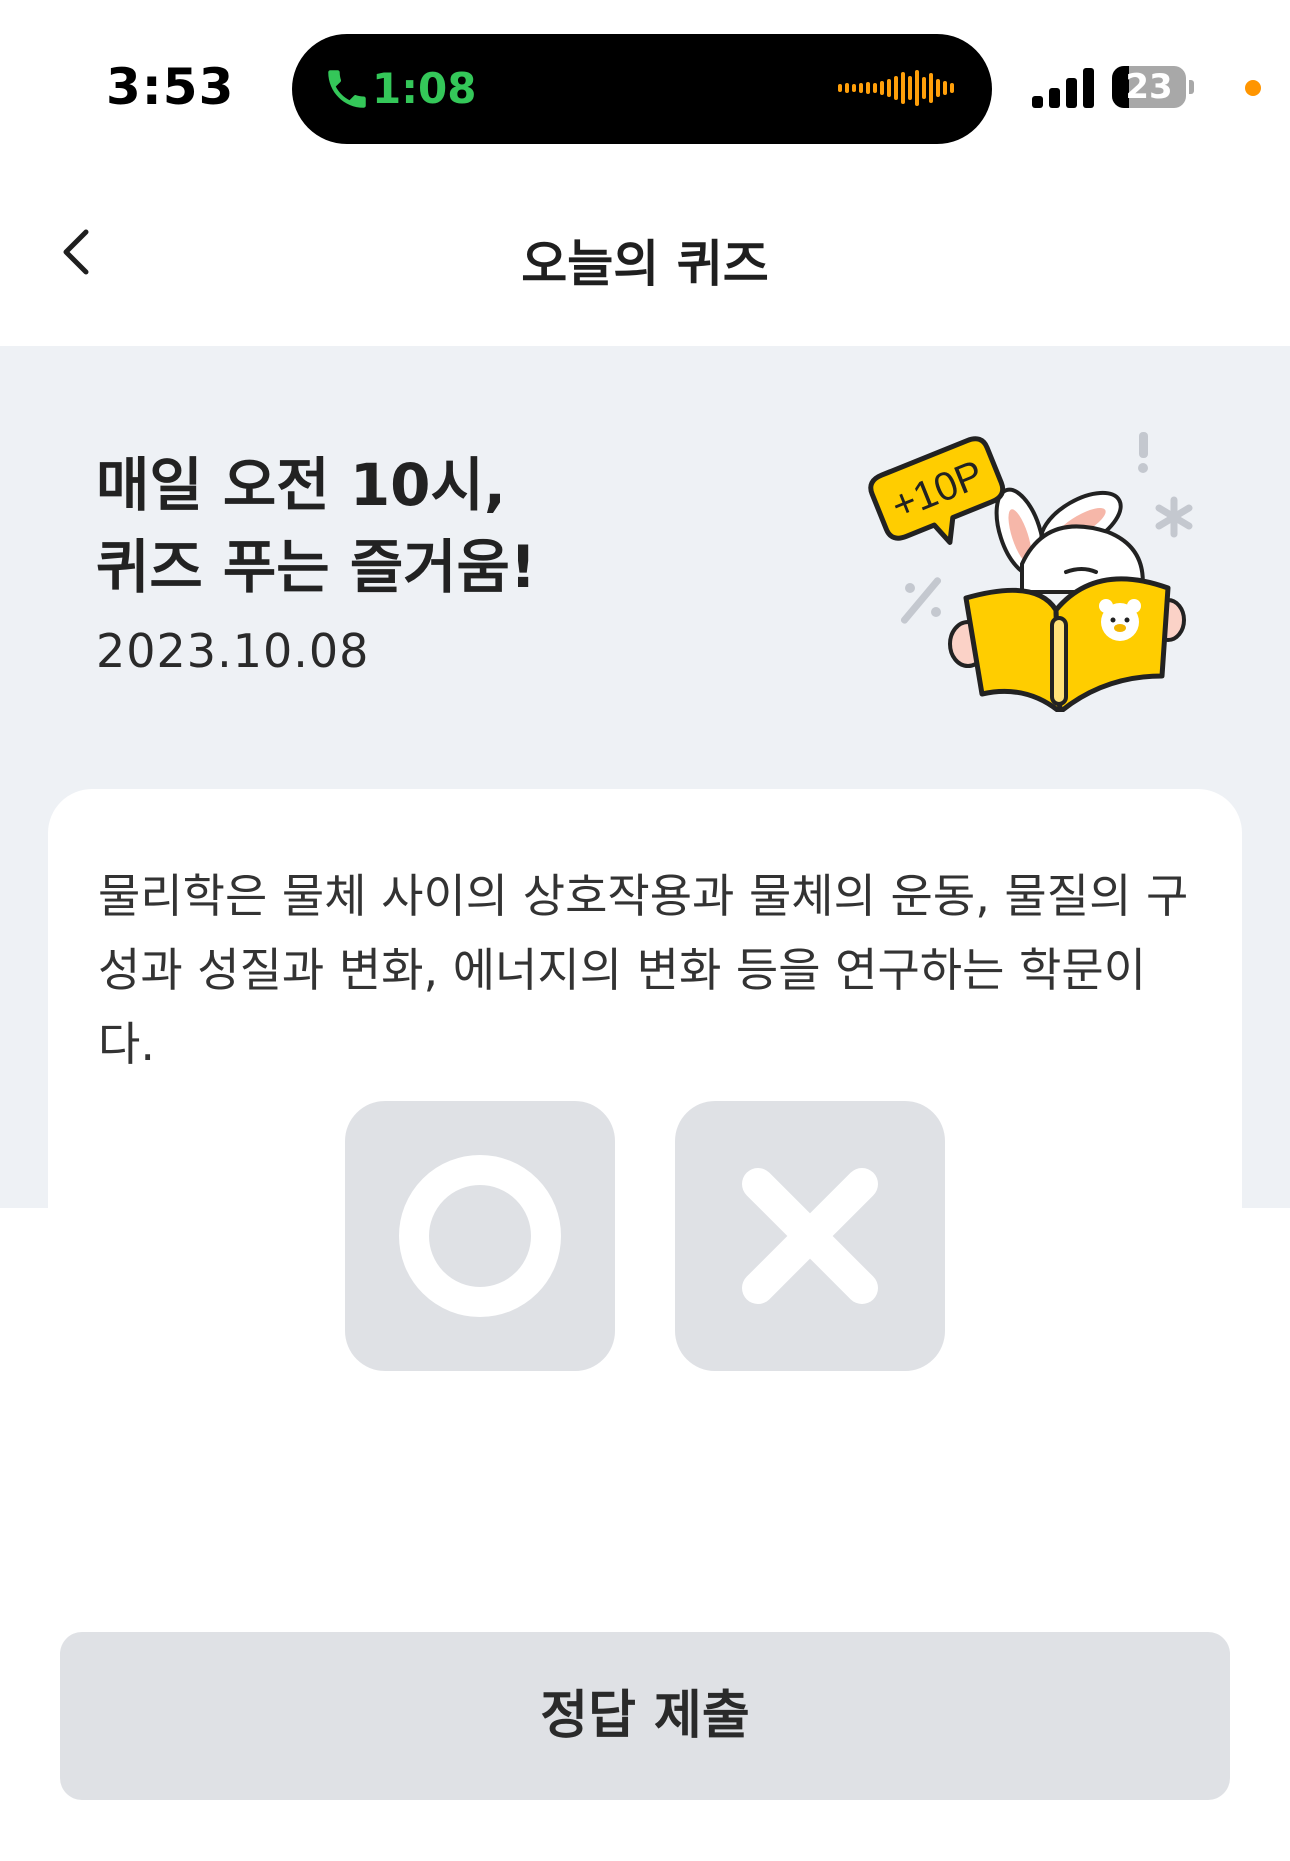 This screenshot has height=1861, width=1290. Describe the element at coordinates (424, 88) in the screenshot. I see `call-timer: 1:08` at that location.